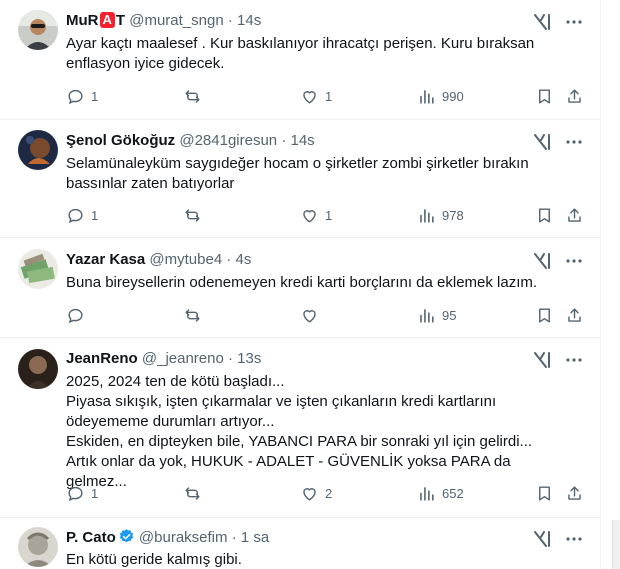  I want to click on tweet-header: Şenol Gökoğuz @2841giresun · 14s, so click(190, 141).